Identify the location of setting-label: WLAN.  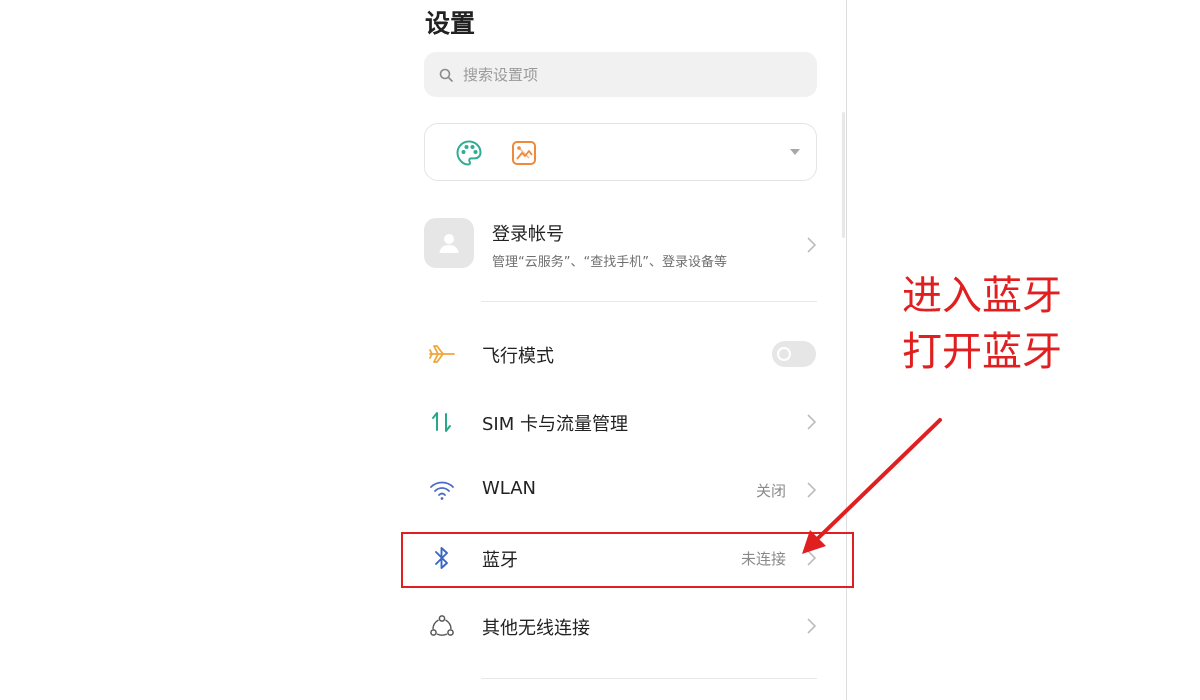
(509, 488).